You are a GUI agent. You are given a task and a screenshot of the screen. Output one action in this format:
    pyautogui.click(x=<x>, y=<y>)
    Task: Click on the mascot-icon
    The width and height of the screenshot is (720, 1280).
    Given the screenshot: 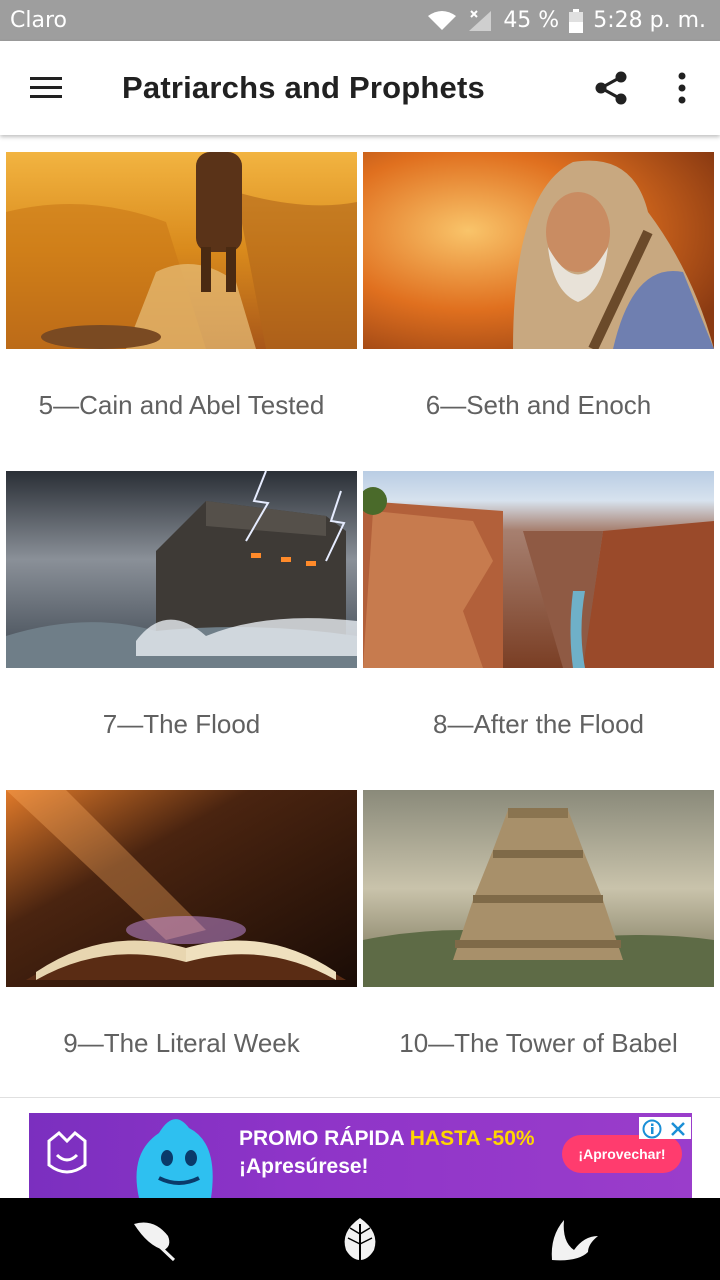 What is the action you would take?
    pyautogui.click(x=174, y=1158)
    